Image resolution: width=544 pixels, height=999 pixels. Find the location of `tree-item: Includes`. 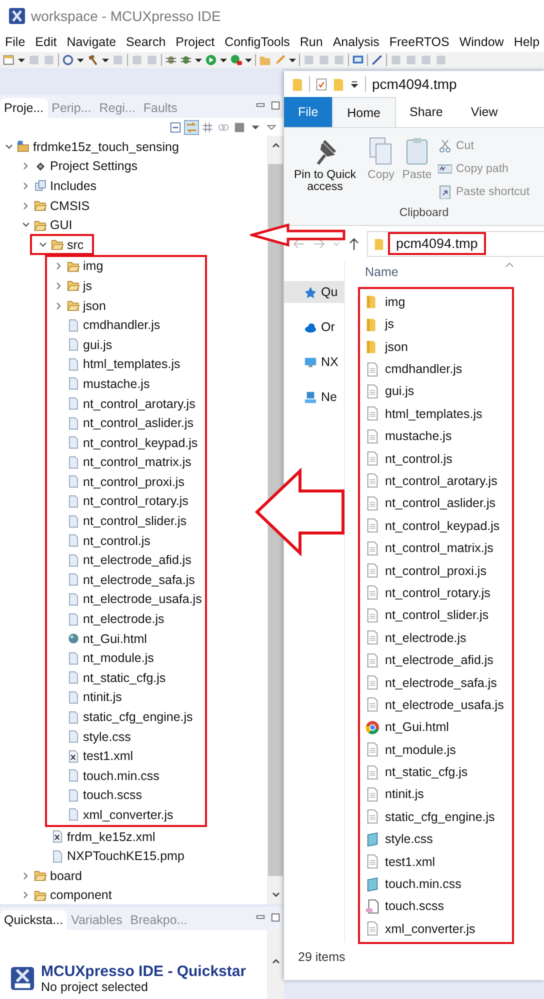

tree-item: Includes is located at coordinates (73, 185).